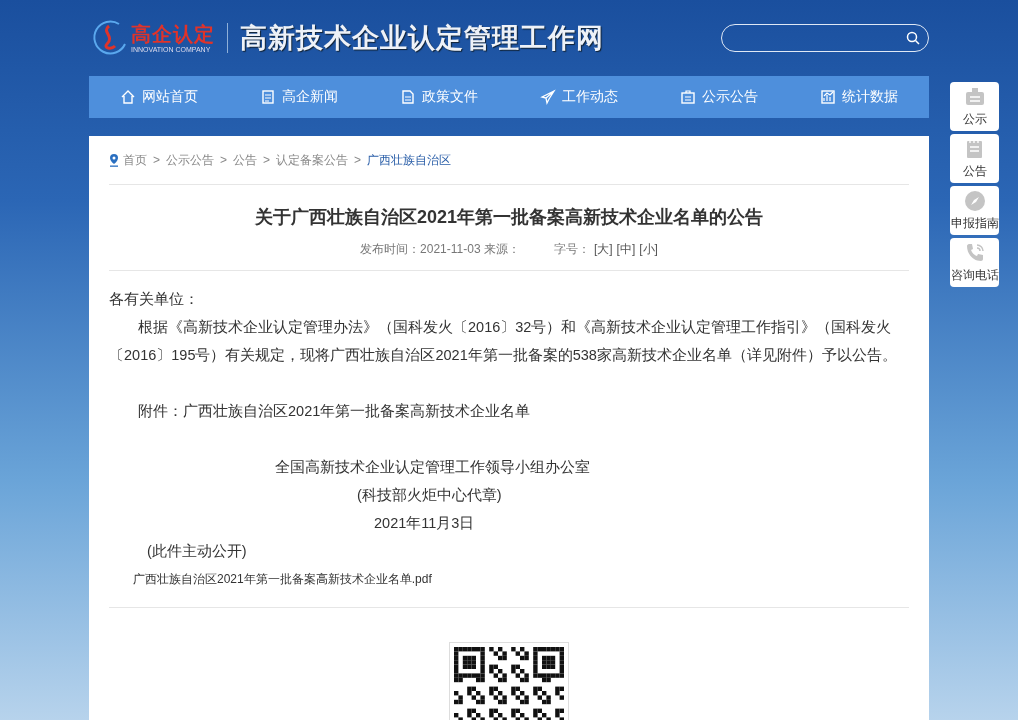 The image size is (1018, 720). What do you see at coordinates (648, 249) in the screenshot?
I see `font-size-link: [小]` at bounding box center [648, 249].